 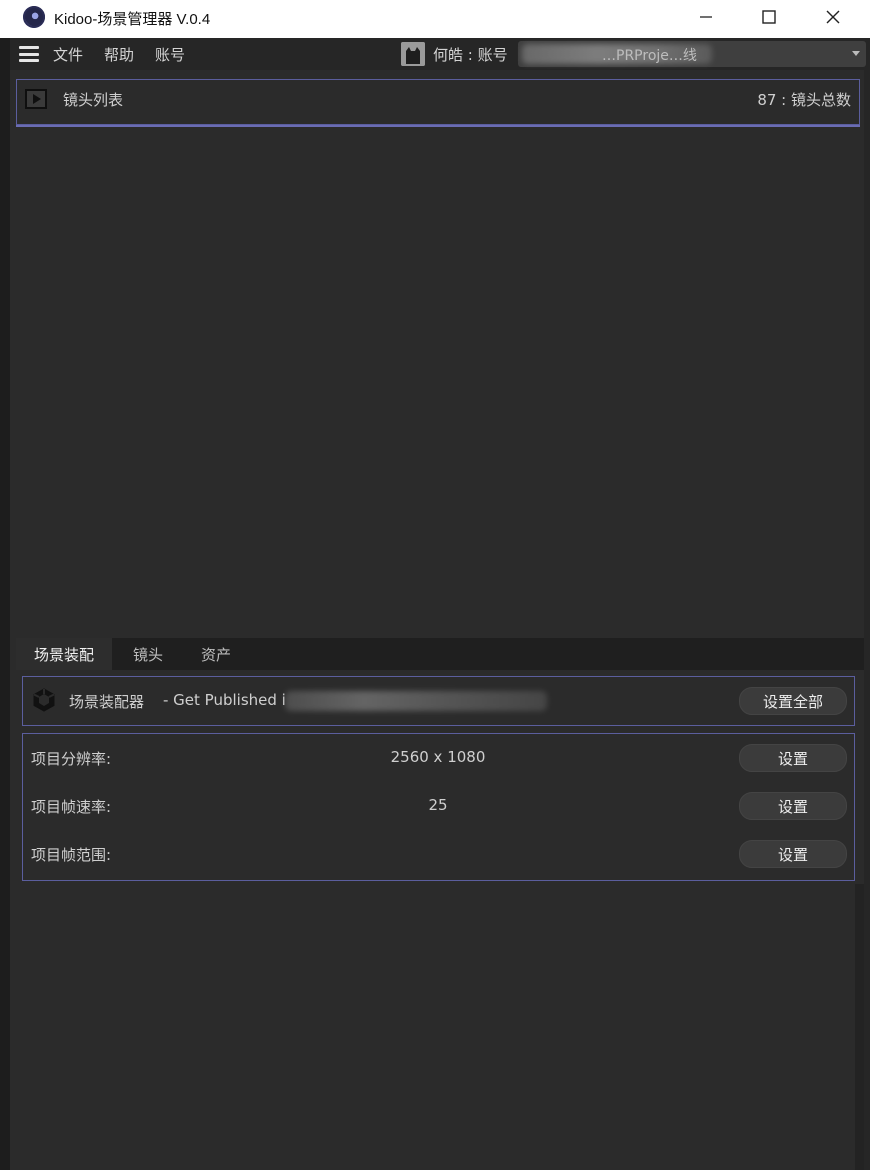 I want to click on framerange-label: 项目帧范围:, so click(x=71, y=855).